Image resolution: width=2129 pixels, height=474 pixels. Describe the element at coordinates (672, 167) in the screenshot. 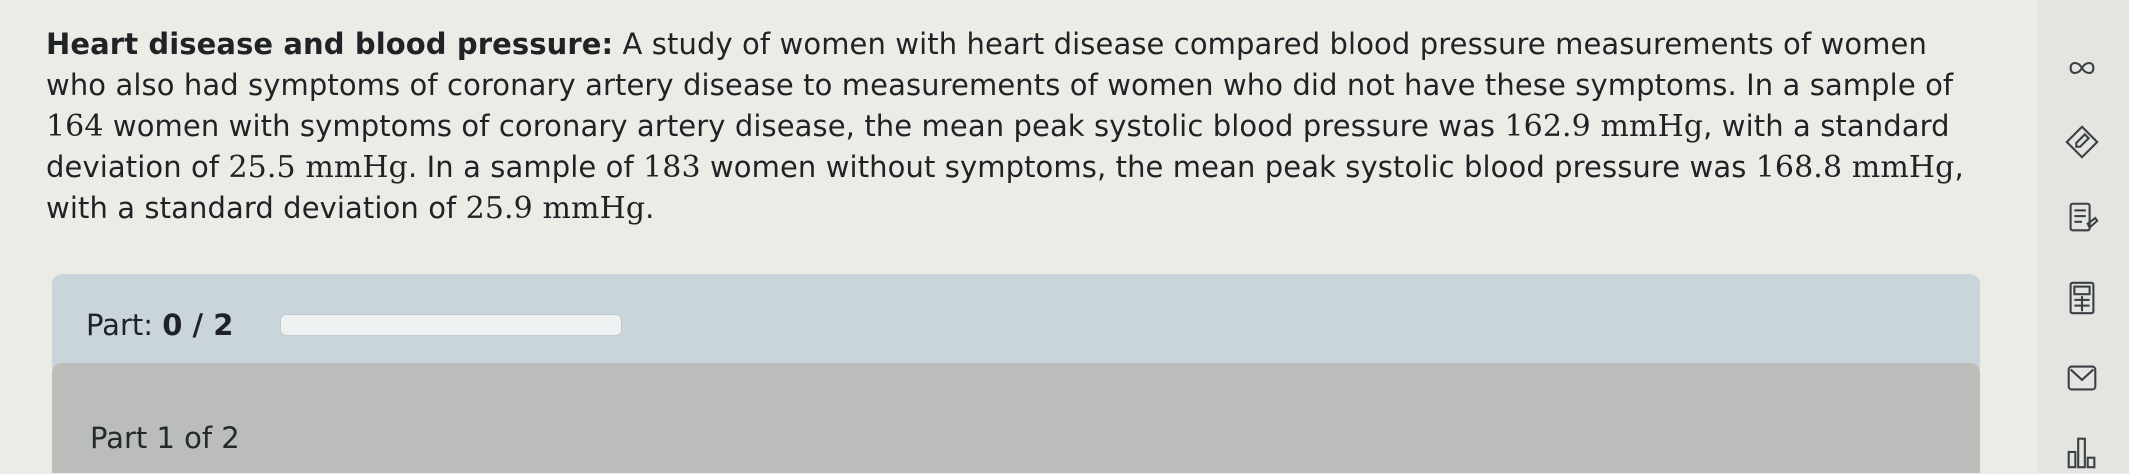

I see `sample-size-2: 183` at that location.